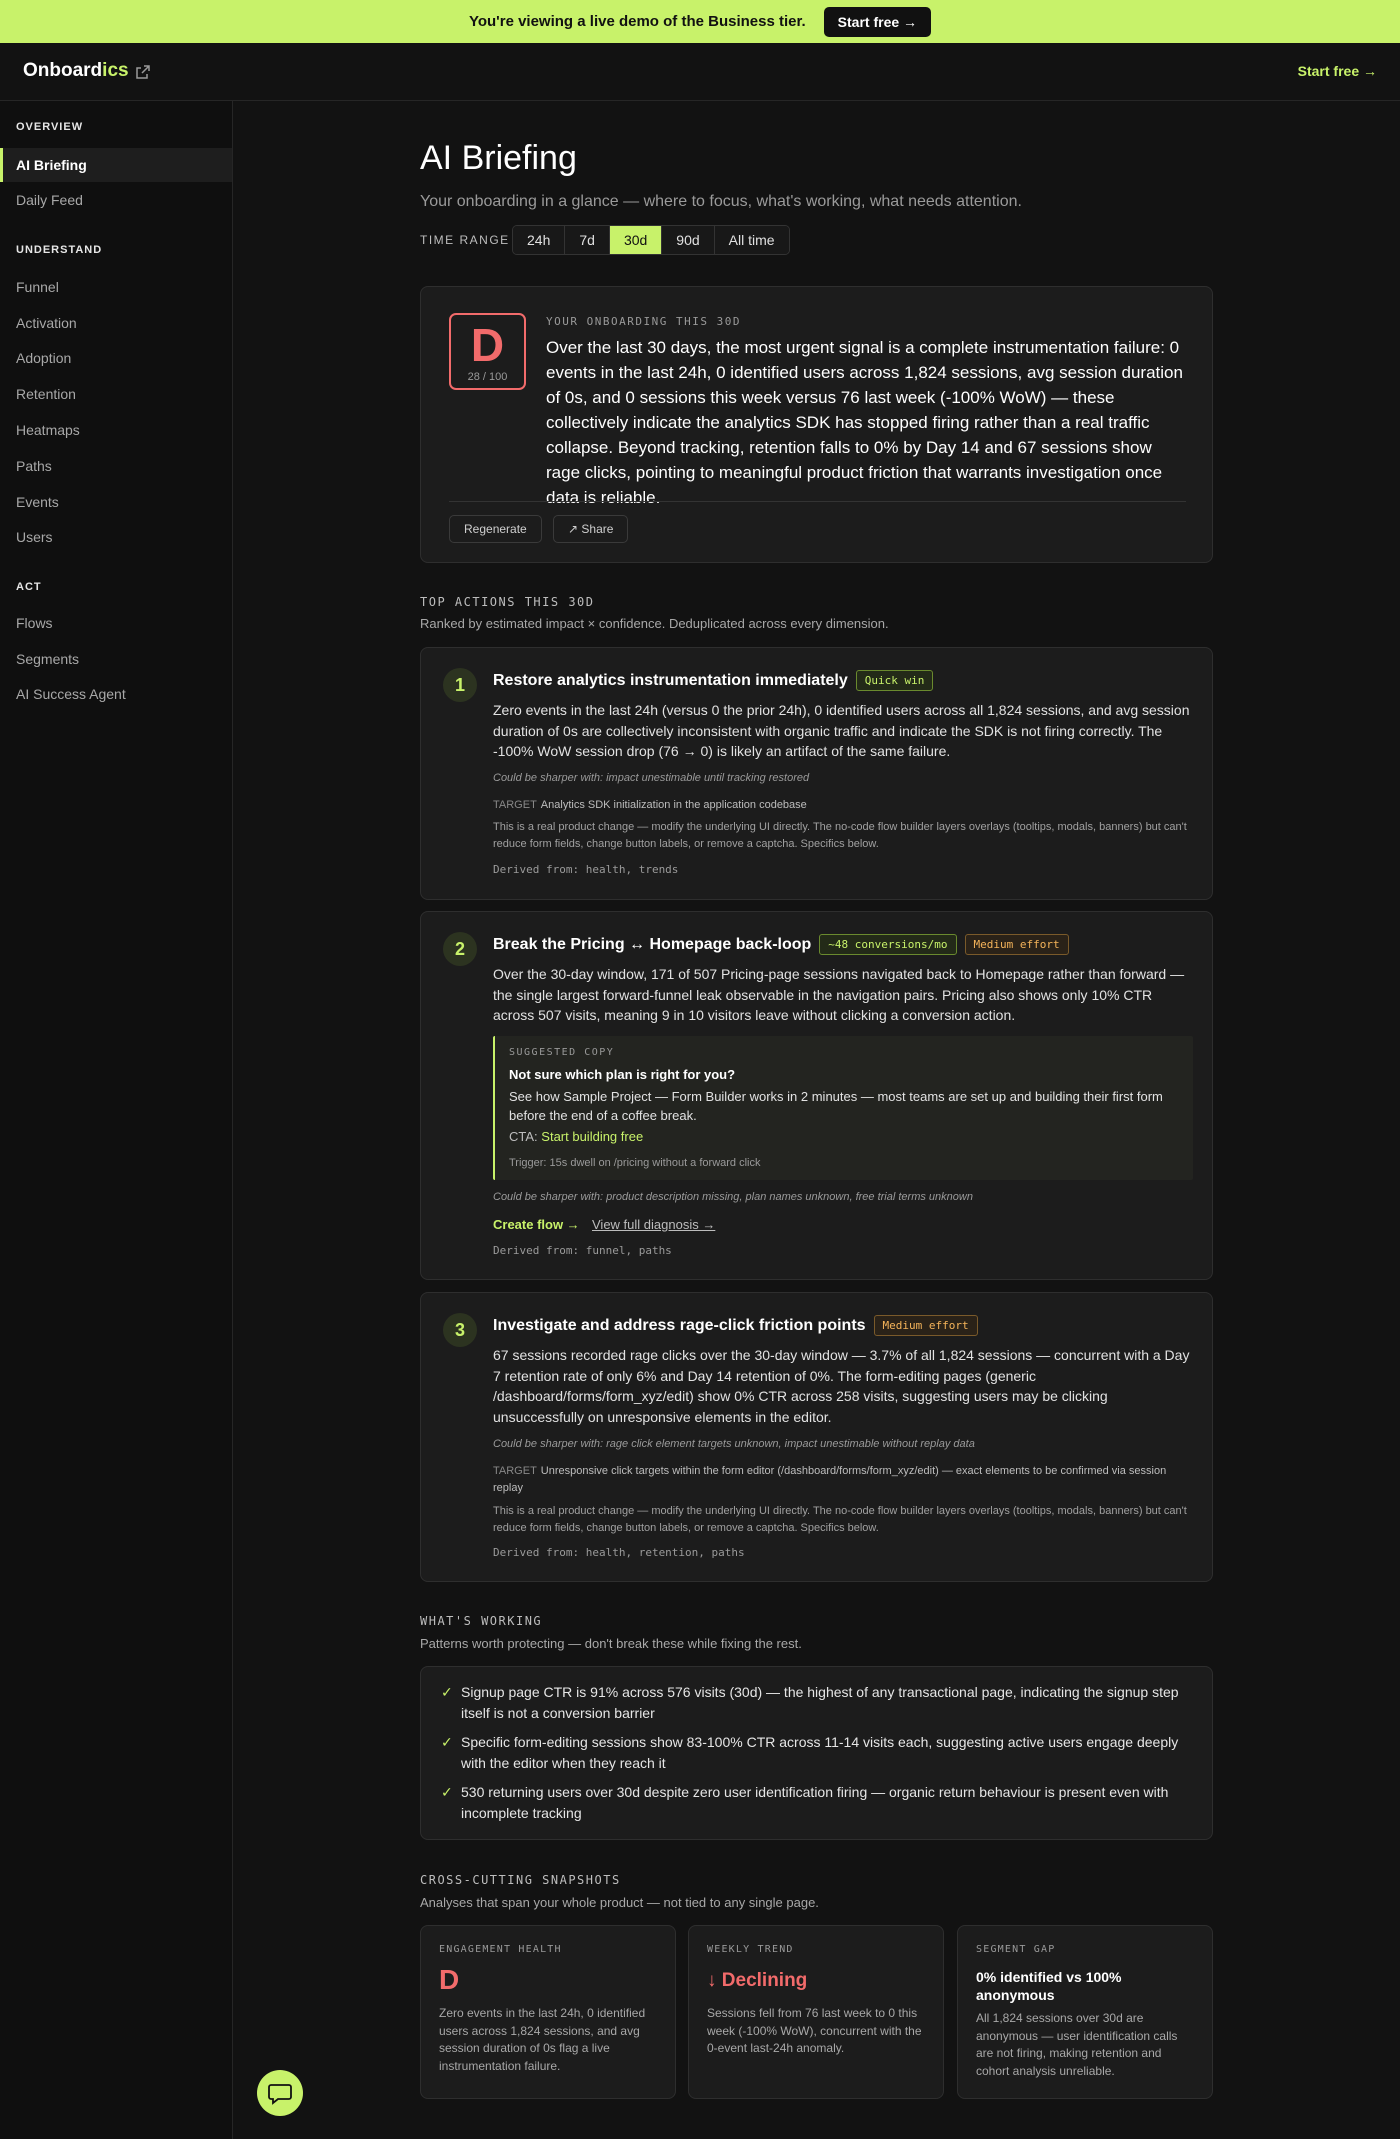 Image resolution: width=1400 pixels, height=2139 pixels. I want to click on action-derived: Derived from: health, trends, so click(586, 869).